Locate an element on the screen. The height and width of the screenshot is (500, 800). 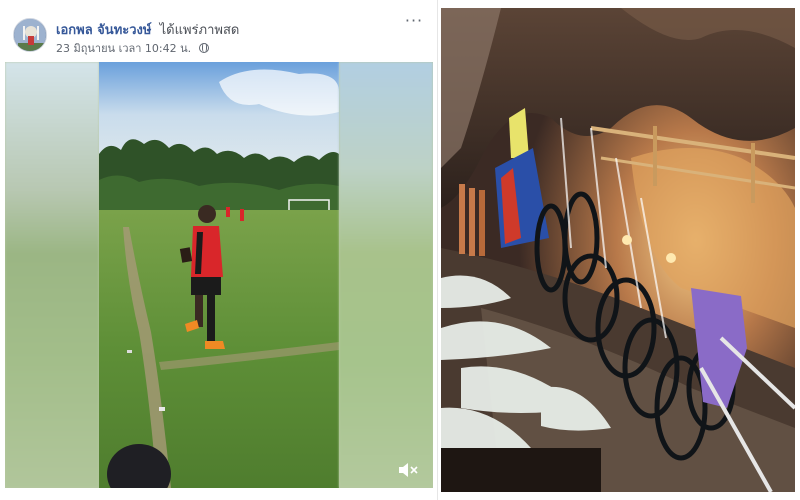
post-action-text: ได้แพร่ภาพสด is located at coordinates (199, 30).